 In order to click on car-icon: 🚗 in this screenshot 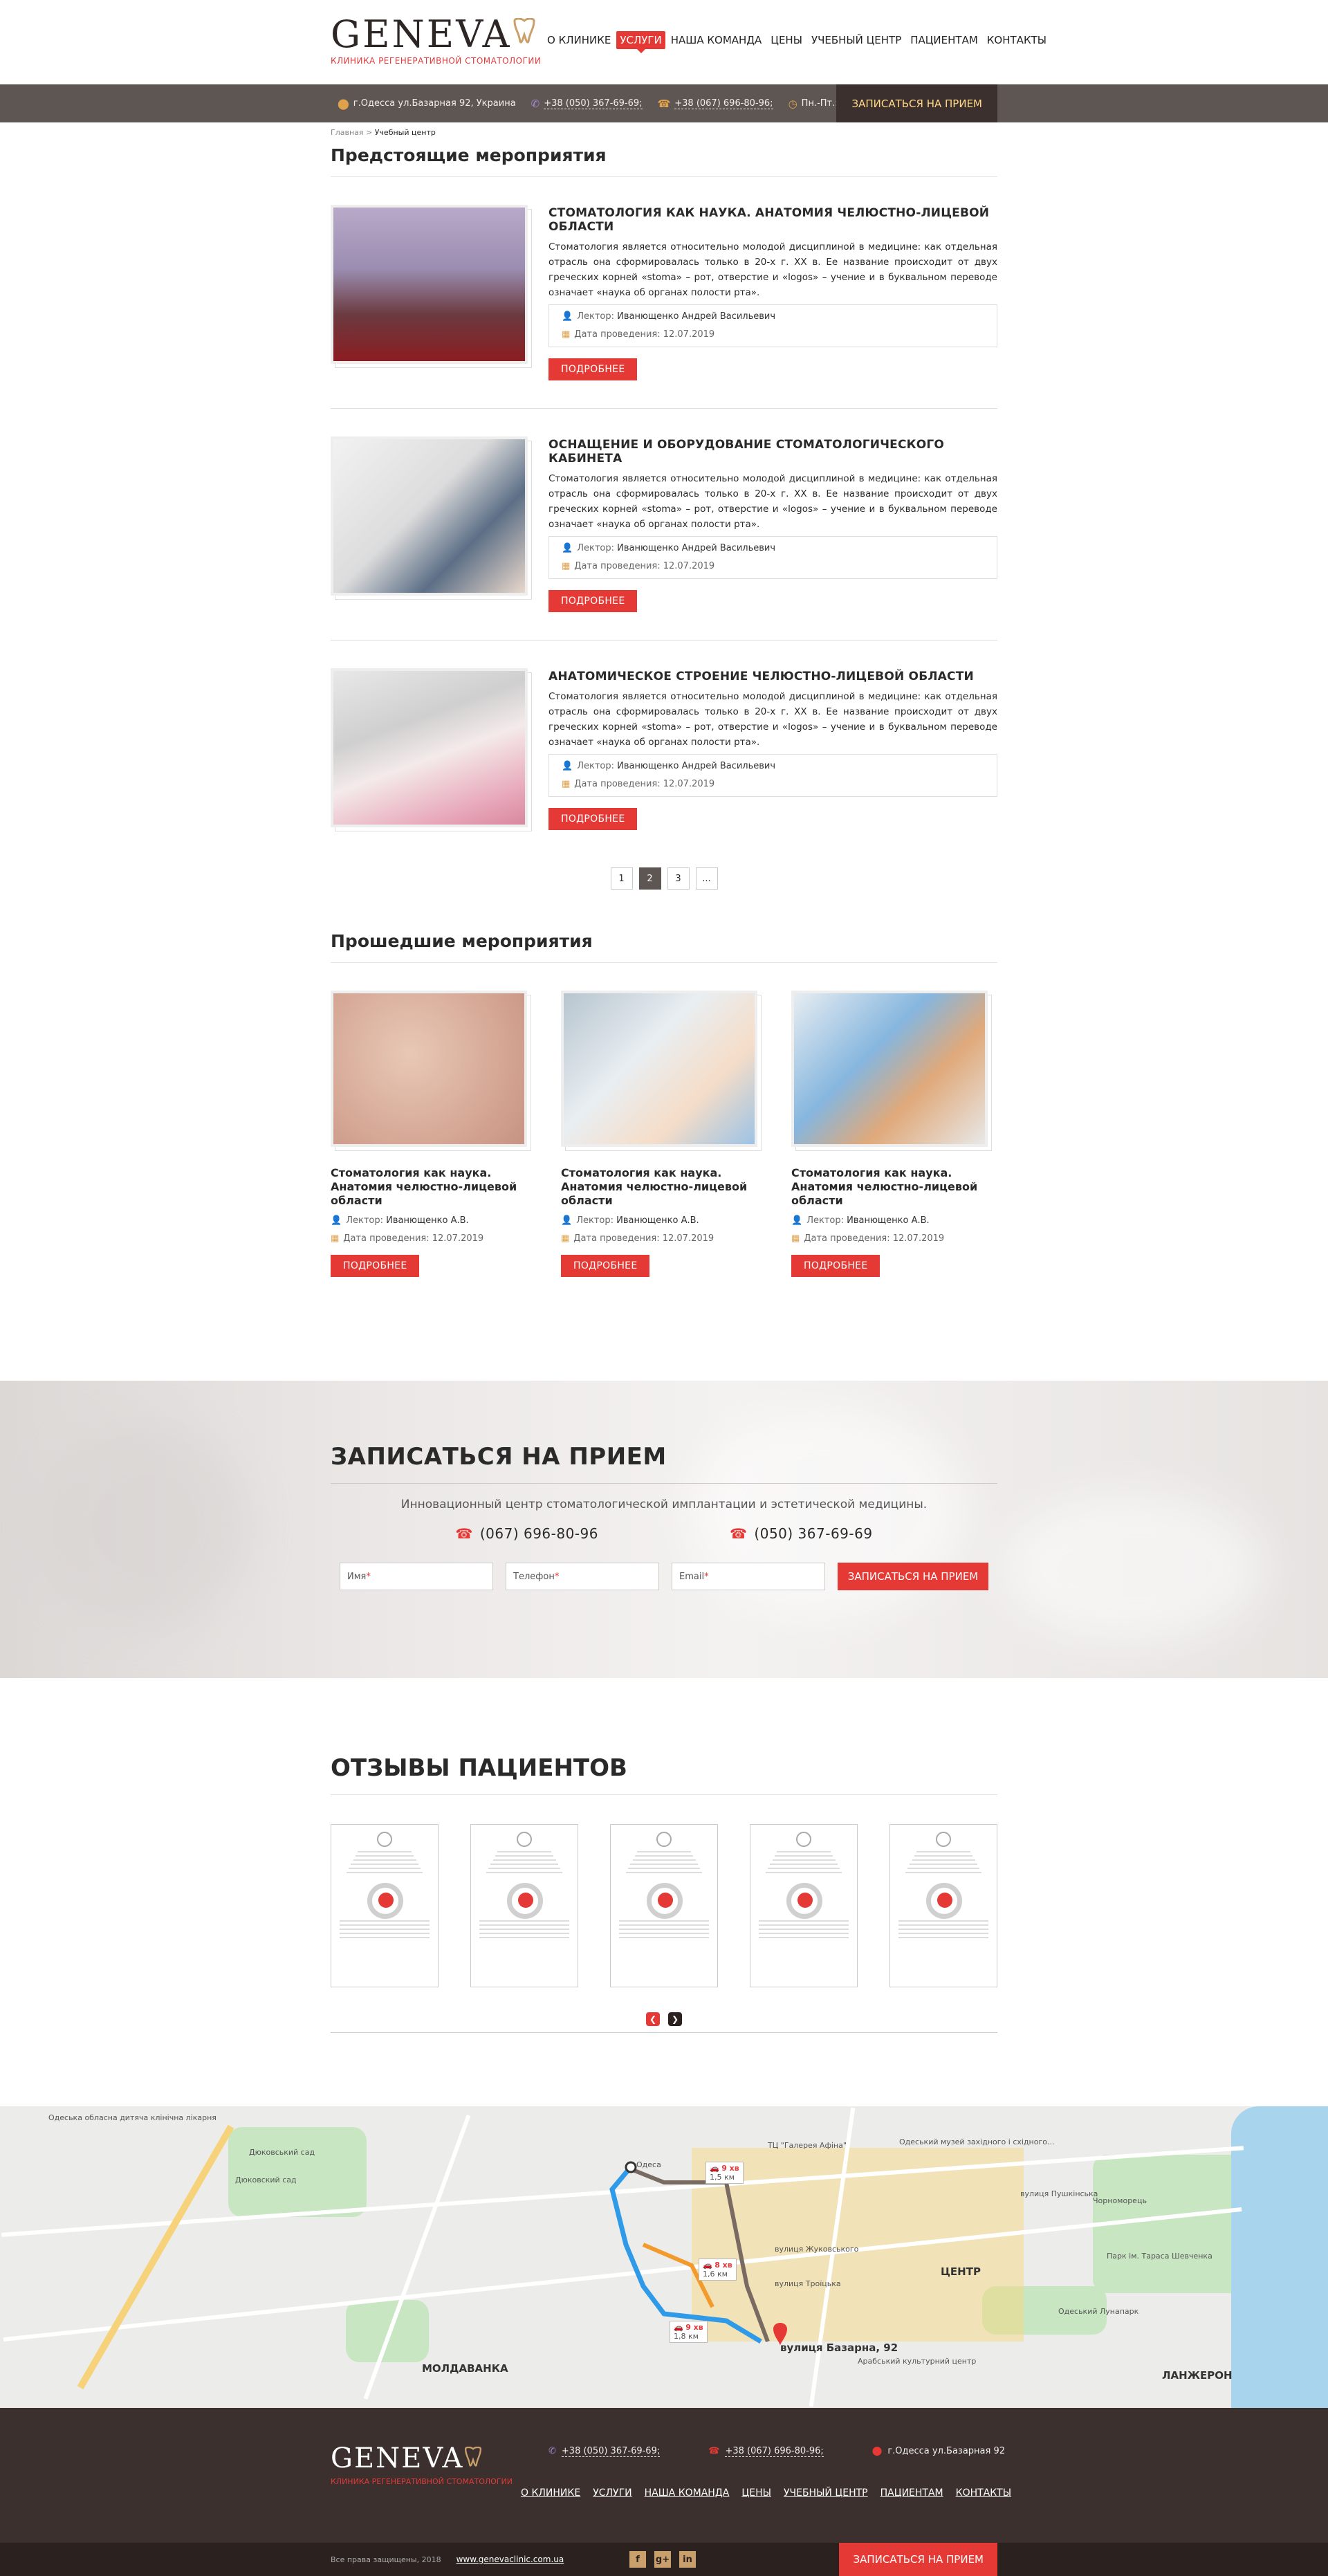, I will do `click(678, 2327)`.